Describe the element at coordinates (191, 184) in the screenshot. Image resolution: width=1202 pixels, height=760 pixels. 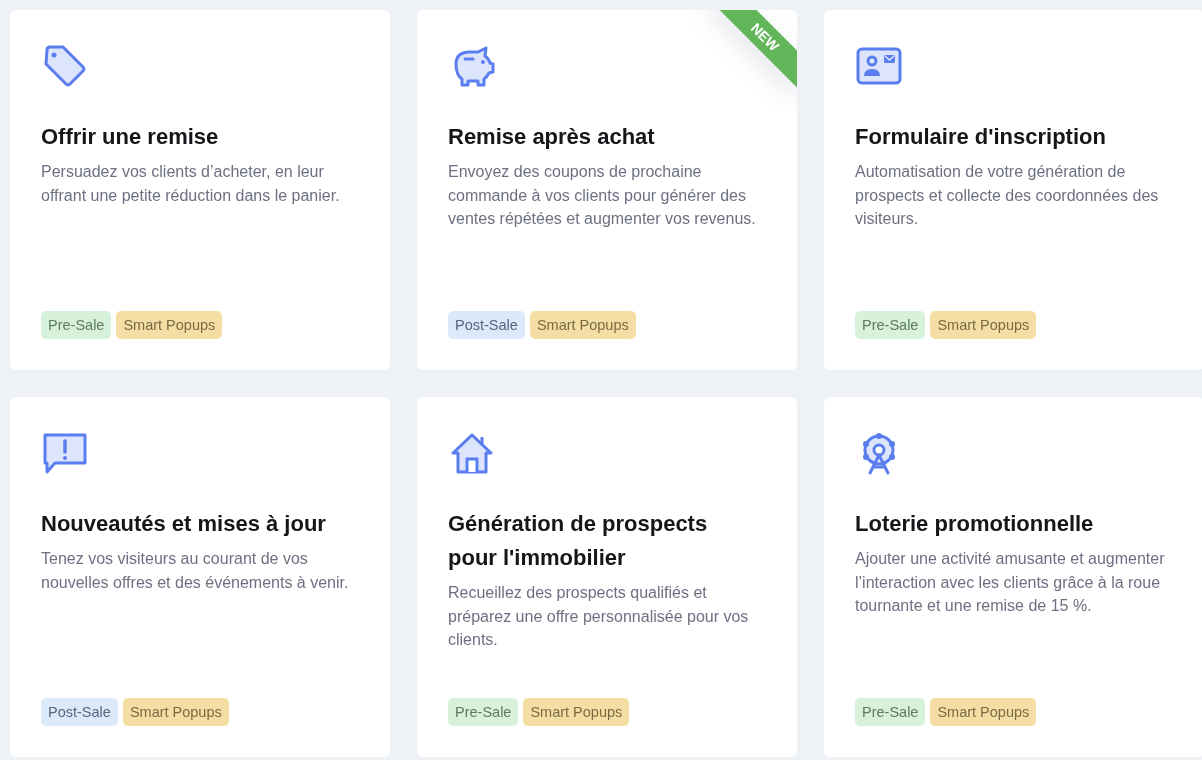
I see `card-description: Persuadez vos clients d’acheter, en leur offrant une petite réduction dans le panier.` at that location.